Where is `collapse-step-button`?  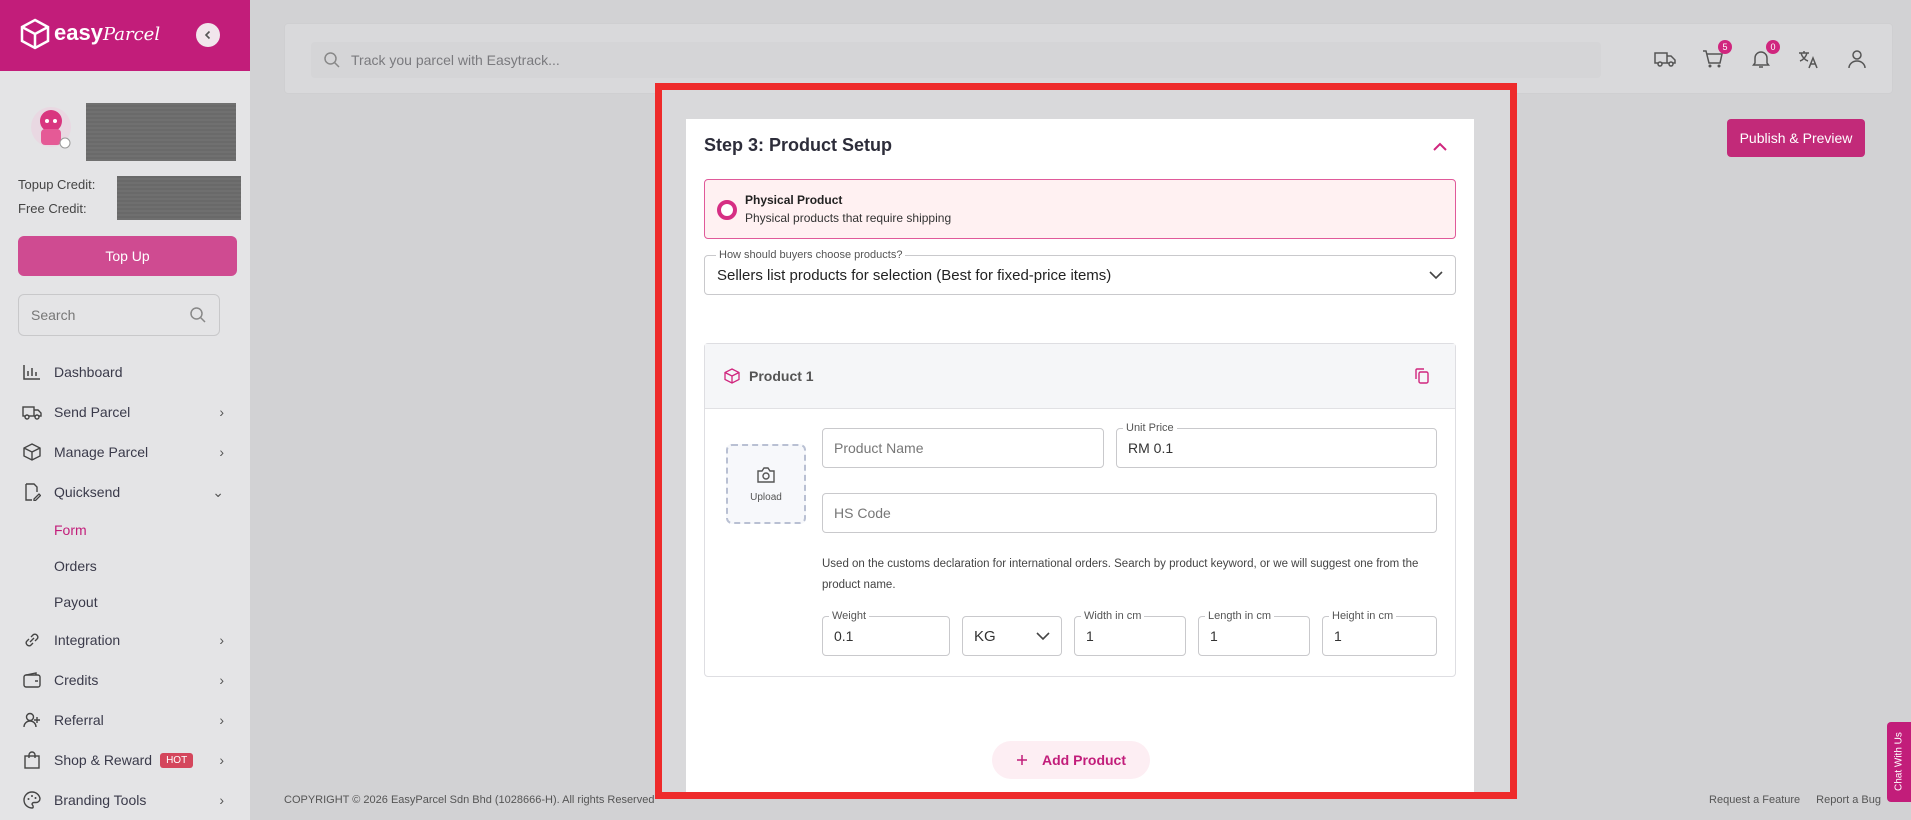 collapse-step-button is located at coordinates (1440, 147).